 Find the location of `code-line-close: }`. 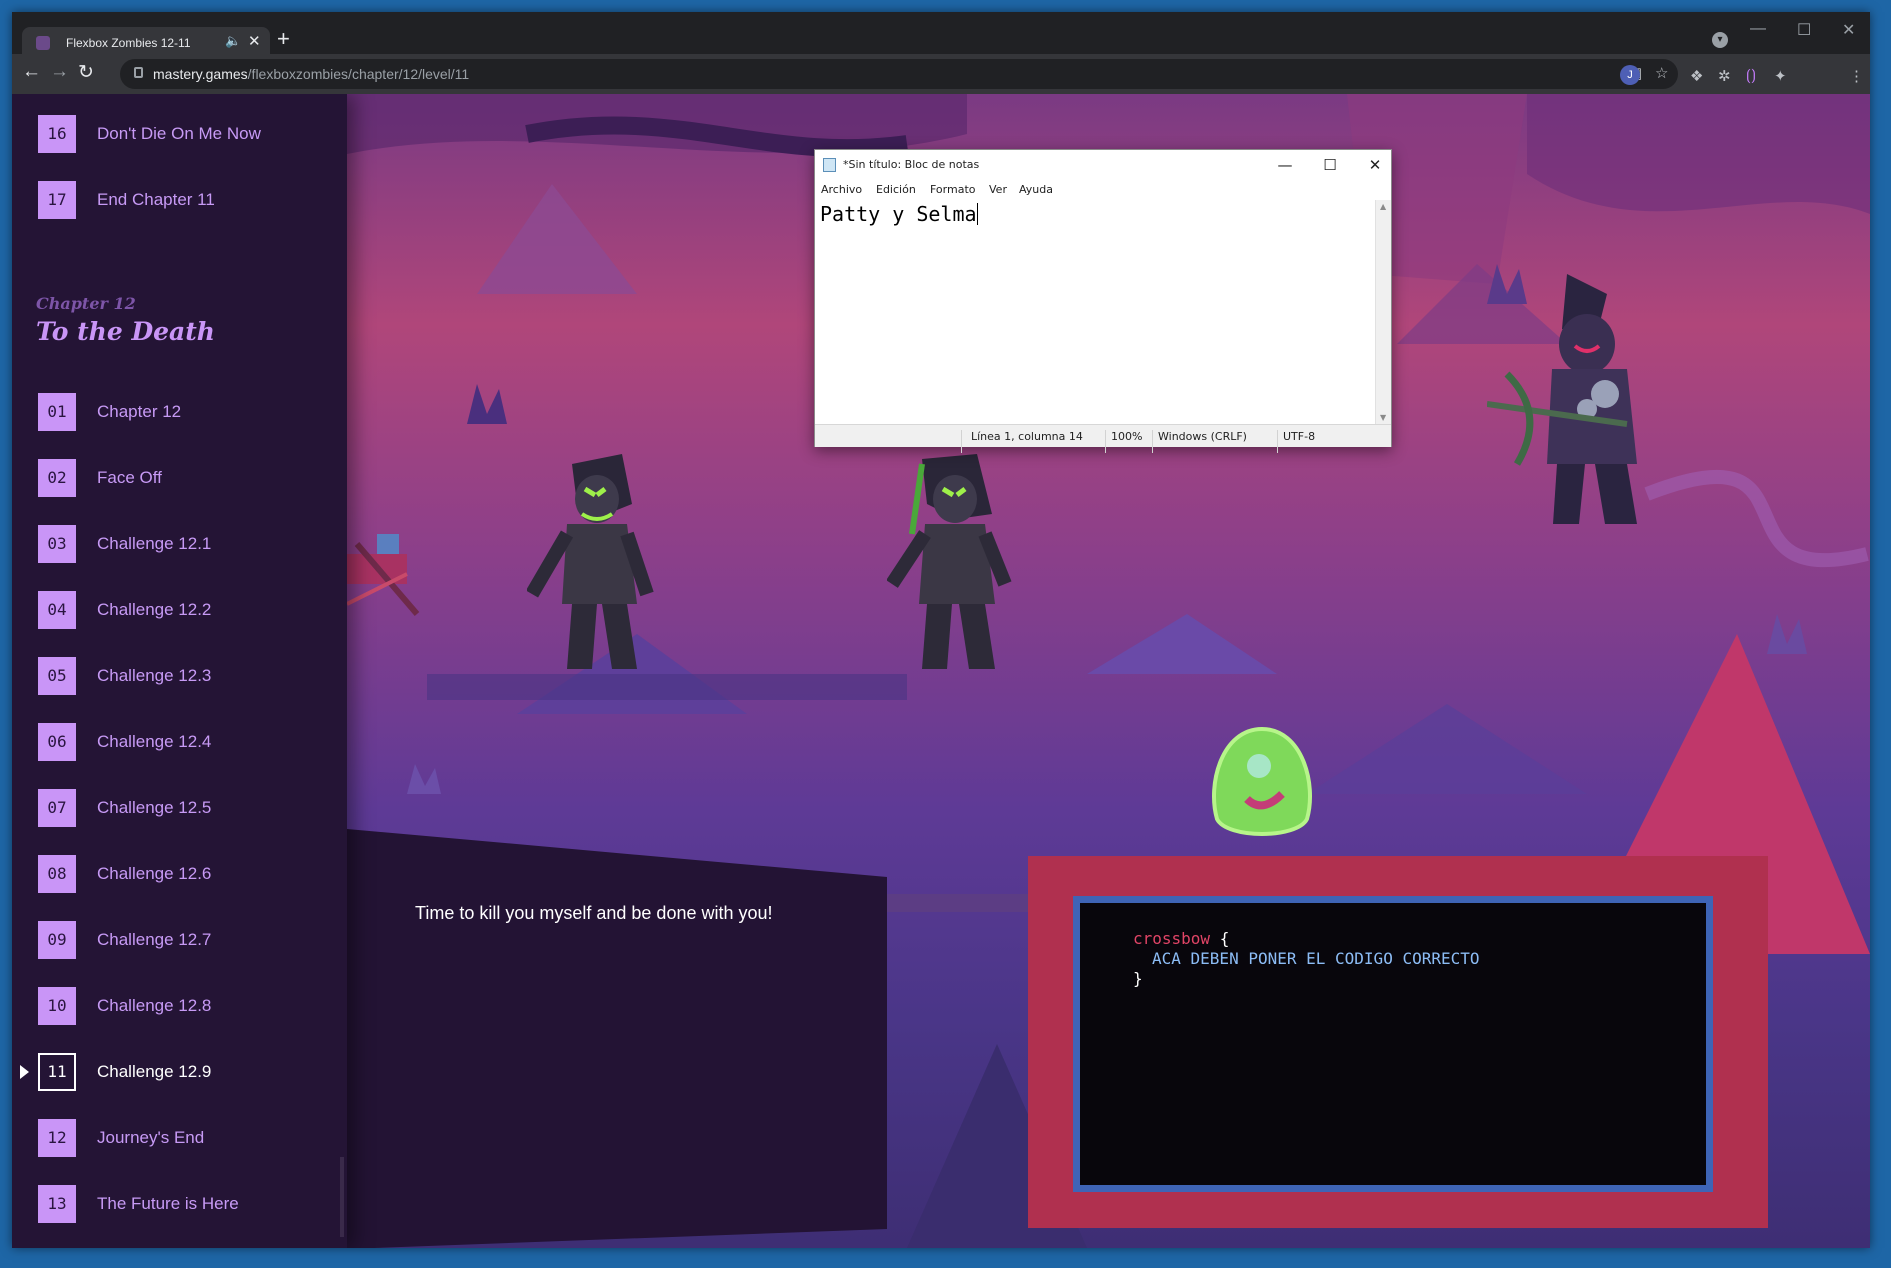

code-line-close: } is located at coordinates (1138, 978).